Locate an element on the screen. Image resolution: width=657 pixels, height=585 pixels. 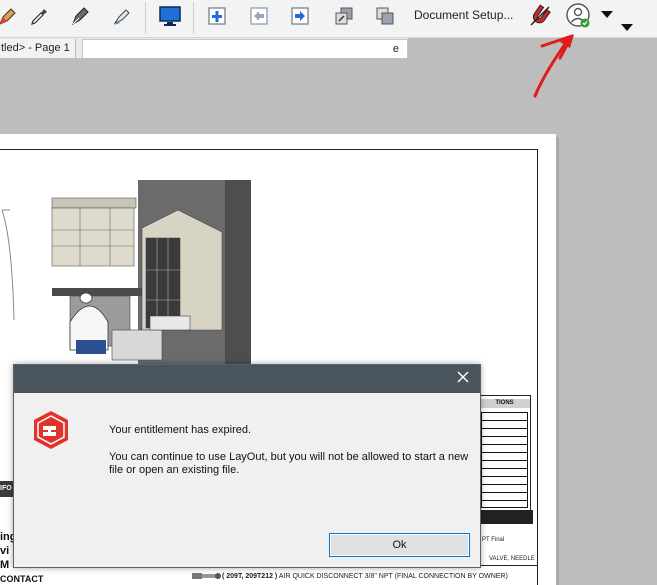
pencil-tool-button is located at coordinates (11, 18).